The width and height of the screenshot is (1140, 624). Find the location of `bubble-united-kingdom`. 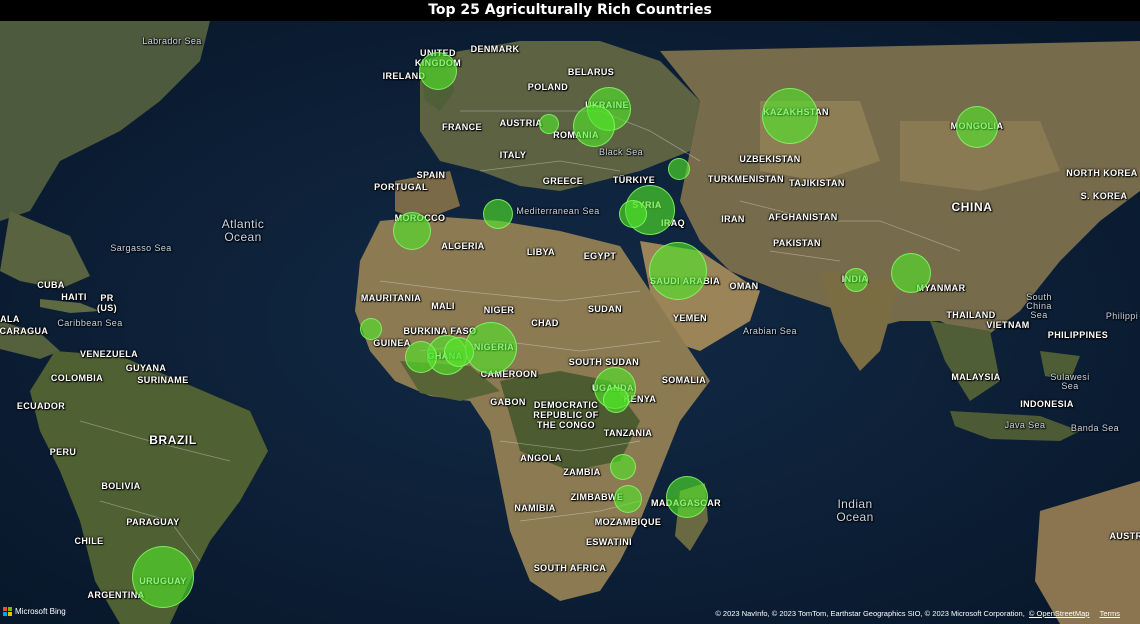

bubble-united-kingdom is located at coordinates (438, 71).